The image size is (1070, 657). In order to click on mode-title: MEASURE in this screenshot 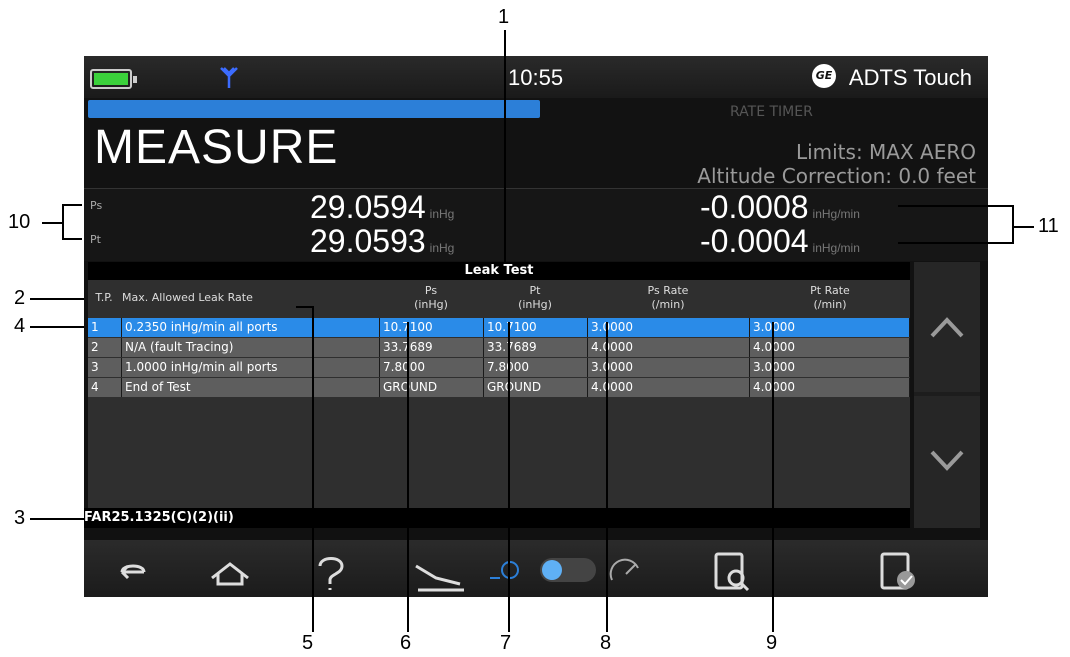, I will do `click(216, 147)`.